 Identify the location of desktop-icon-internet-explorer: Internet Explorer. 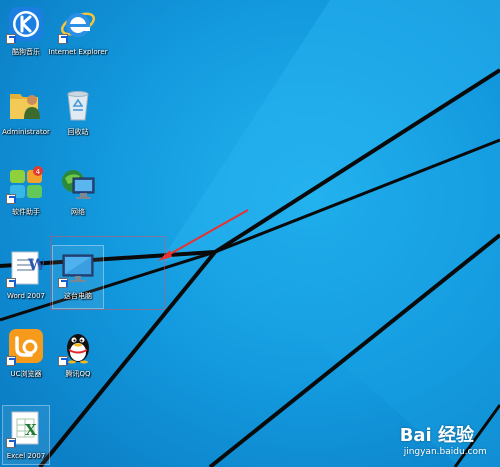
(78, 36).